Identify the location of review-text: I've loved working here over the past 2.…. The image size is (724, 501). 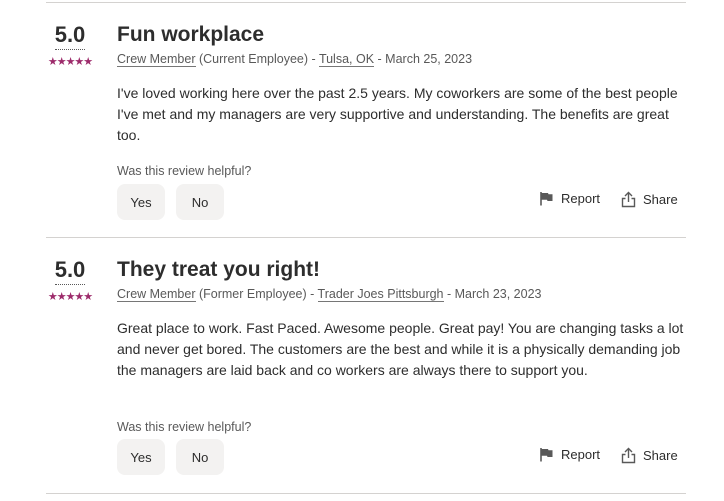
(397, 114).